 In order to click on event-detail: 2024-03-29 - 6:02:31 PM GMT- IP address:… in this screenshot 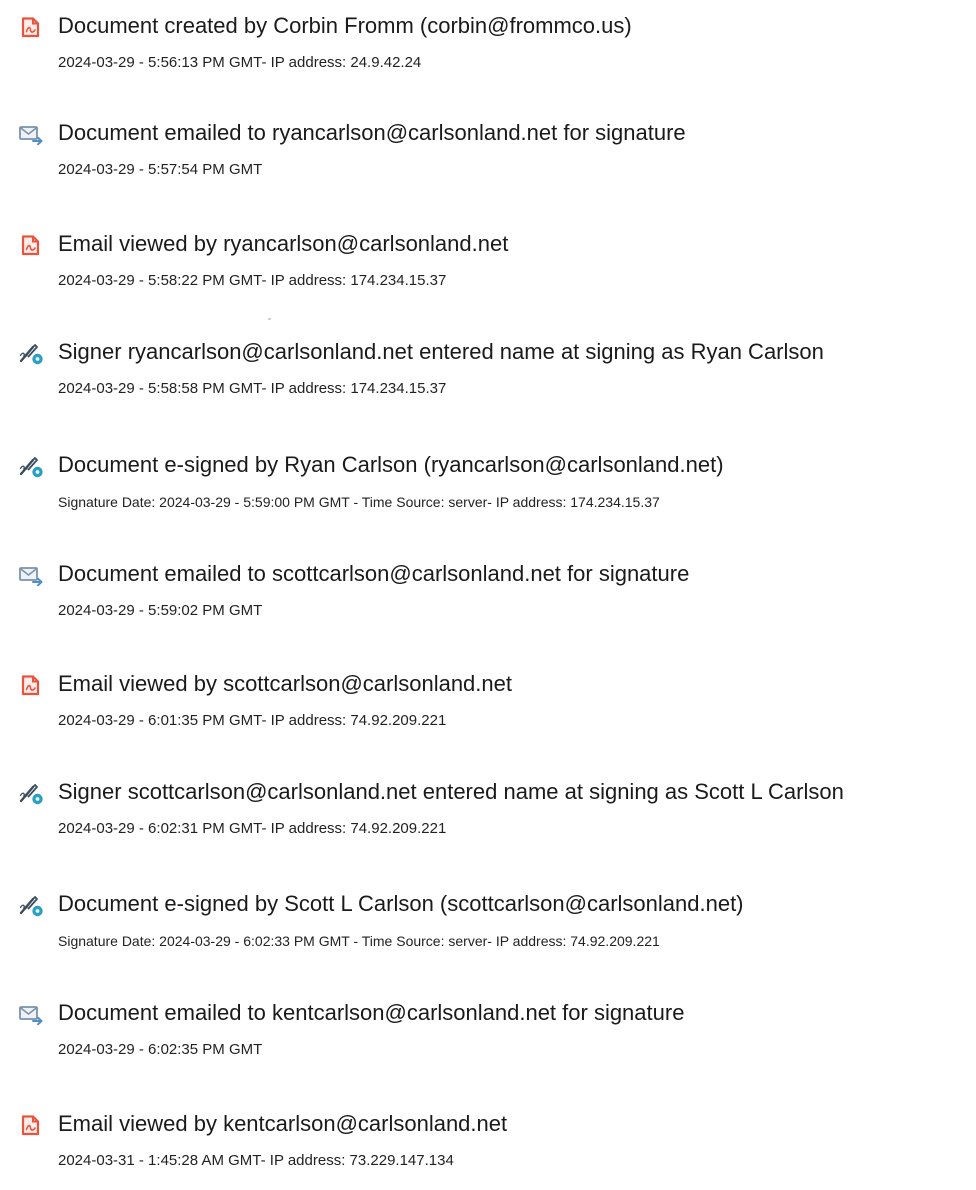, I will do `click(252, 828)`.